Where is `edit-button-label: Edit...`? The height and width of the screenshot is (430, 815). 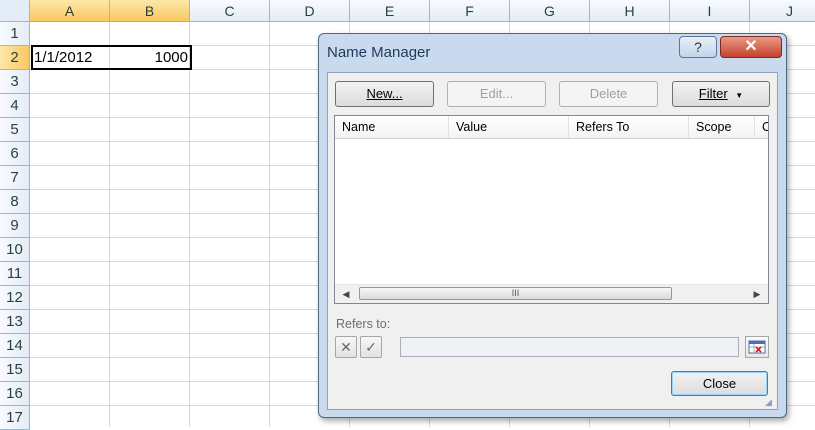
edit-button-label: Edit... is located at coordinates (496, 93).